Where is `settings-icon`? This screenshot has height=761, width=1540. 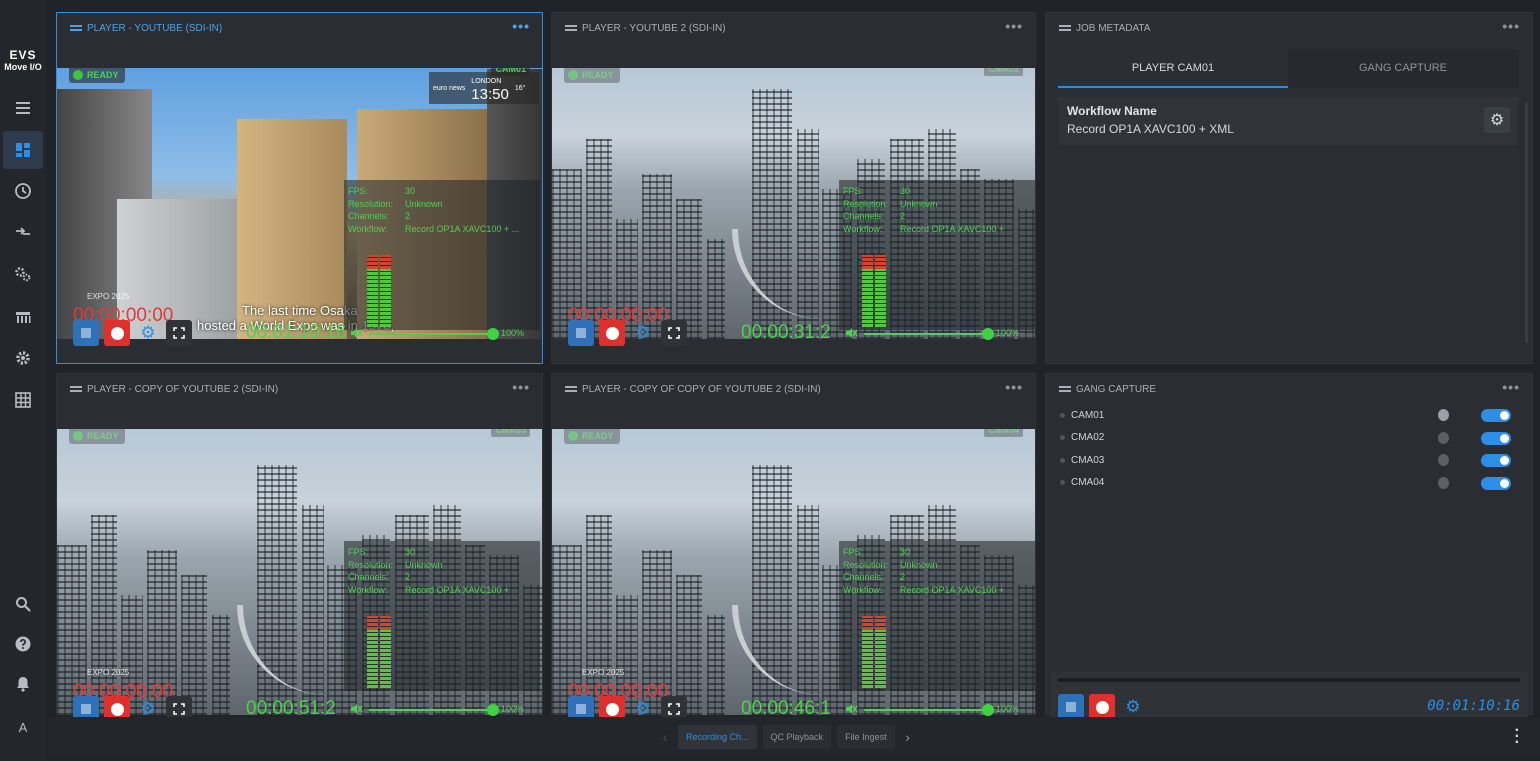 settings-icon is located at coordinates (23, 358).